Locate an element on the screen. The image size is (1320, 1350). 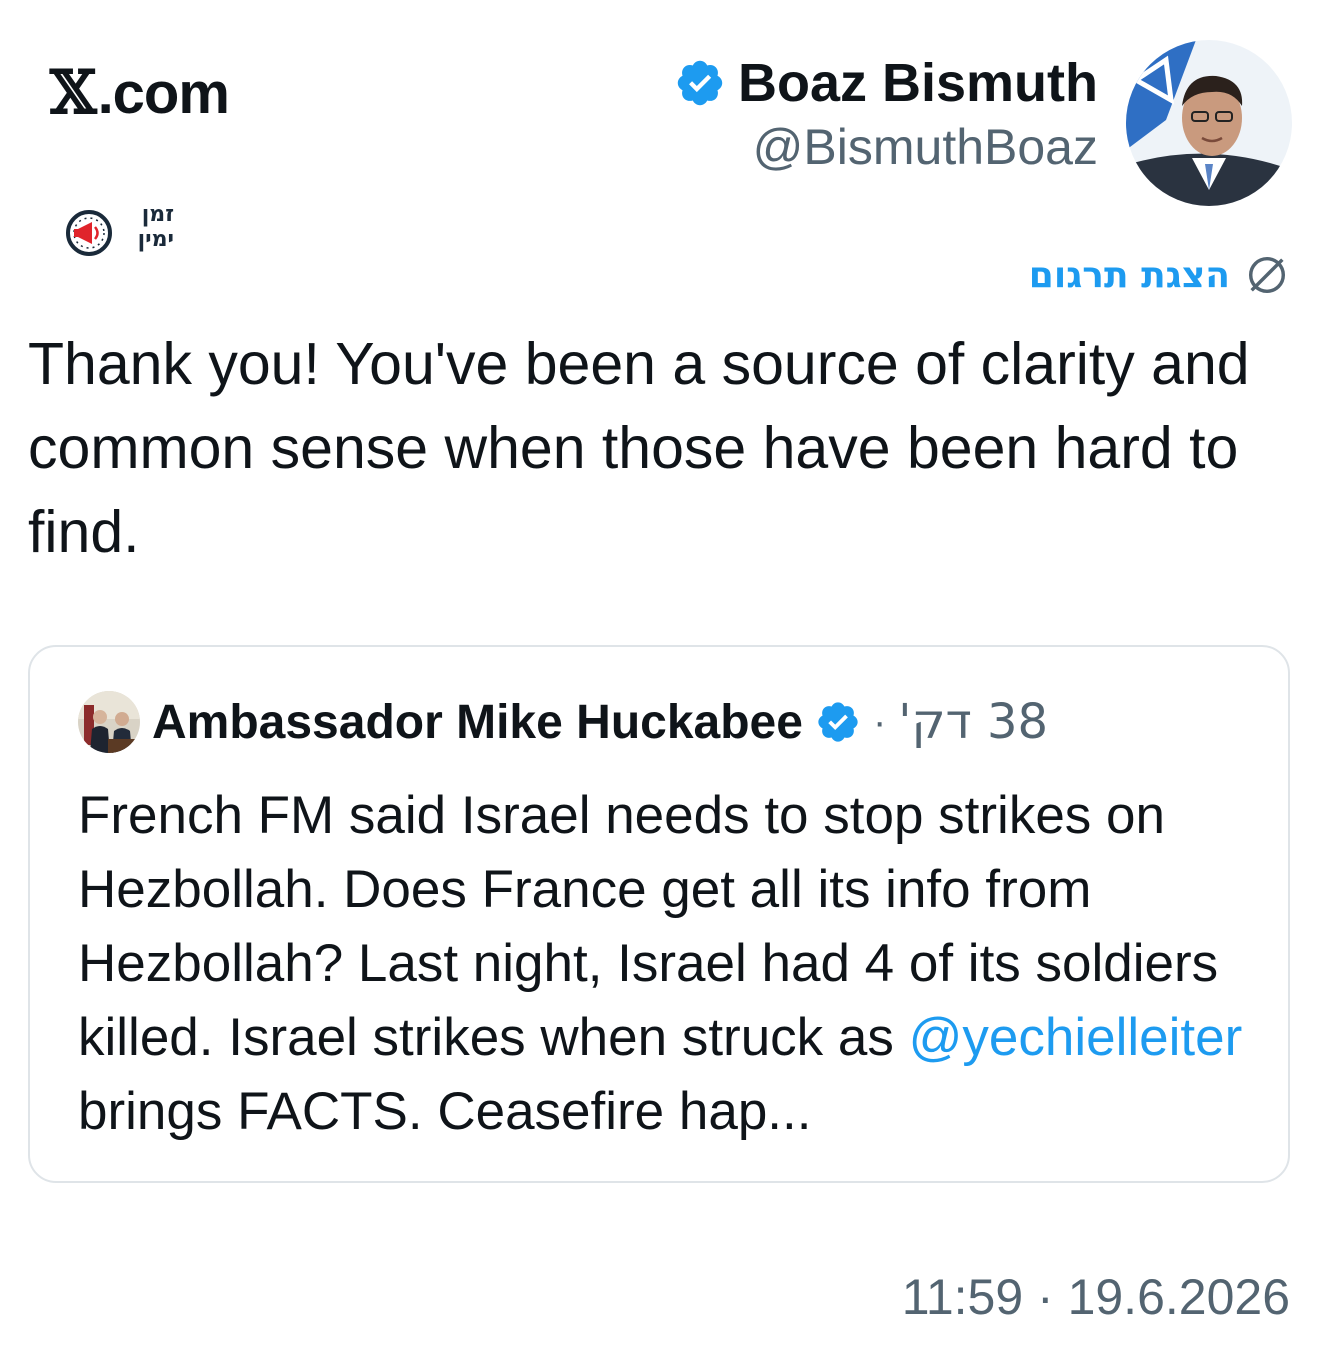
quoted-avatar-image is located at coordinates (109, 722).